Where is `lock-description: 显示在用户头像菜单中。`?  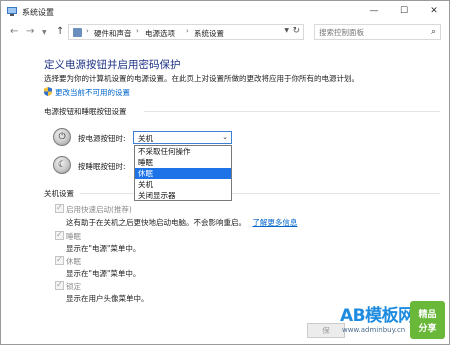
lock-description: 显示在用户头像菜单中。 is located at coordinates (107, 298).